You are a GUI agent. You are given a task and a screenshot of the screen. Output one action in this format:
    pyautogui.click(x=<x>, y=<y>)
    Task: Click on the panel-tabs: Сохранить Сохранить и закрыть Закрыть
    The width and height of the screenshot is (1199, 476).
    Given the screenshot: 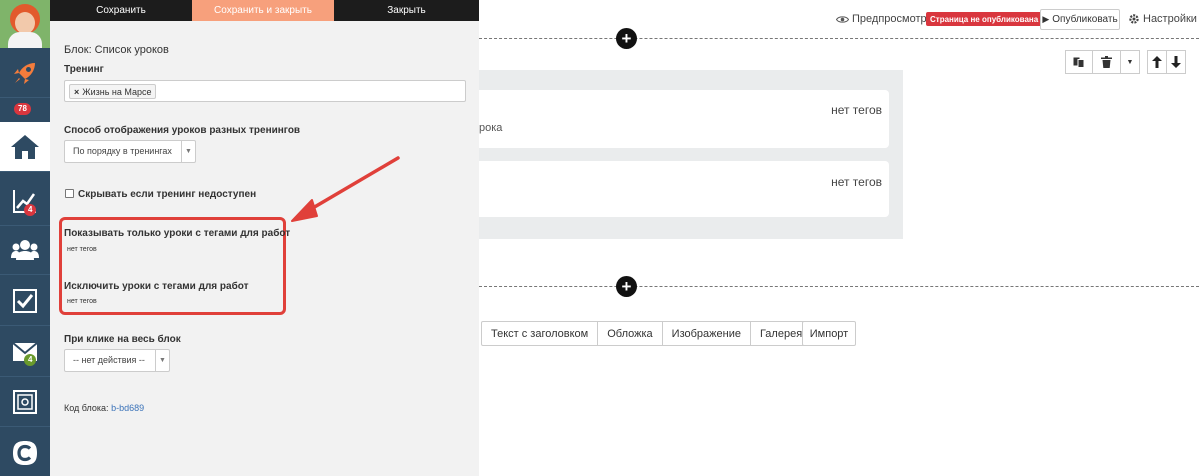 What is the action you would take?
    pyautogui.click(x=264, y=10)
    